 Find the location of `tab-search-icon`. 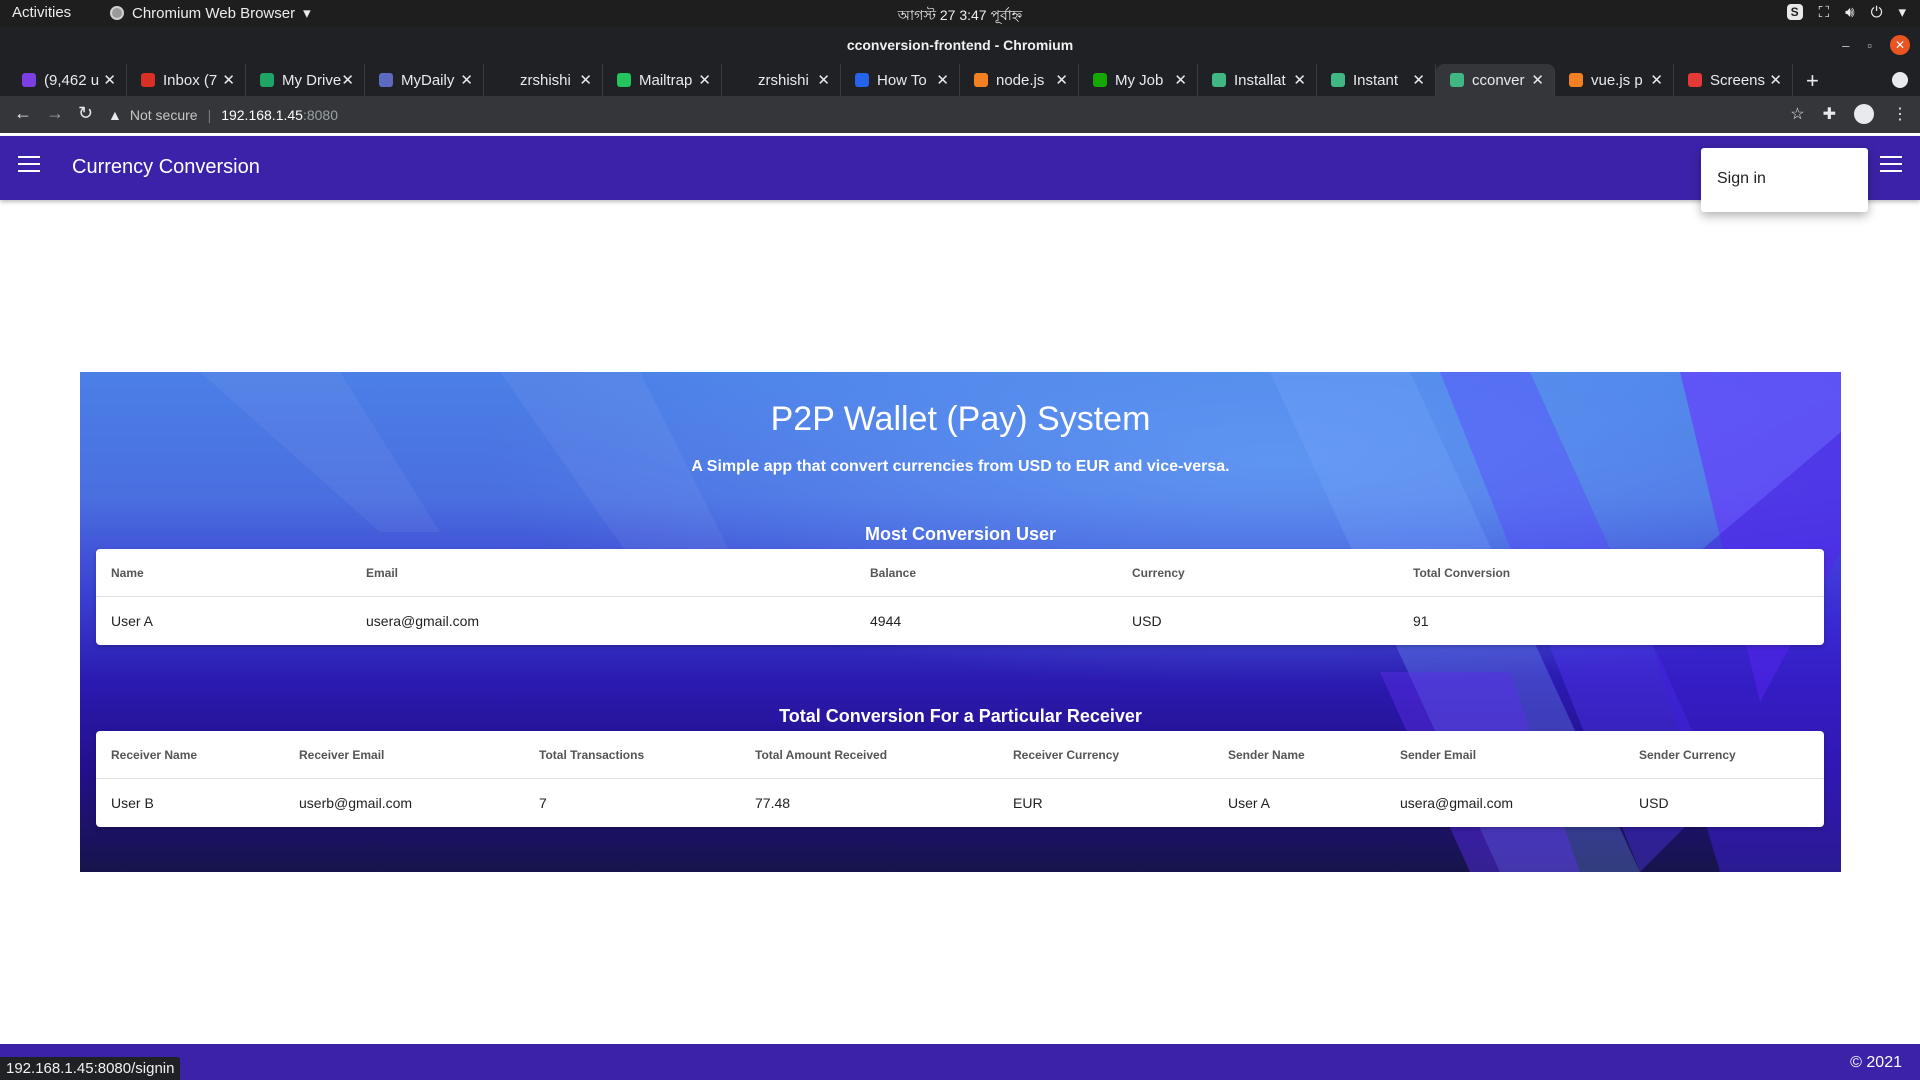

tab-search-icon is located at coordinates (1900, 80).